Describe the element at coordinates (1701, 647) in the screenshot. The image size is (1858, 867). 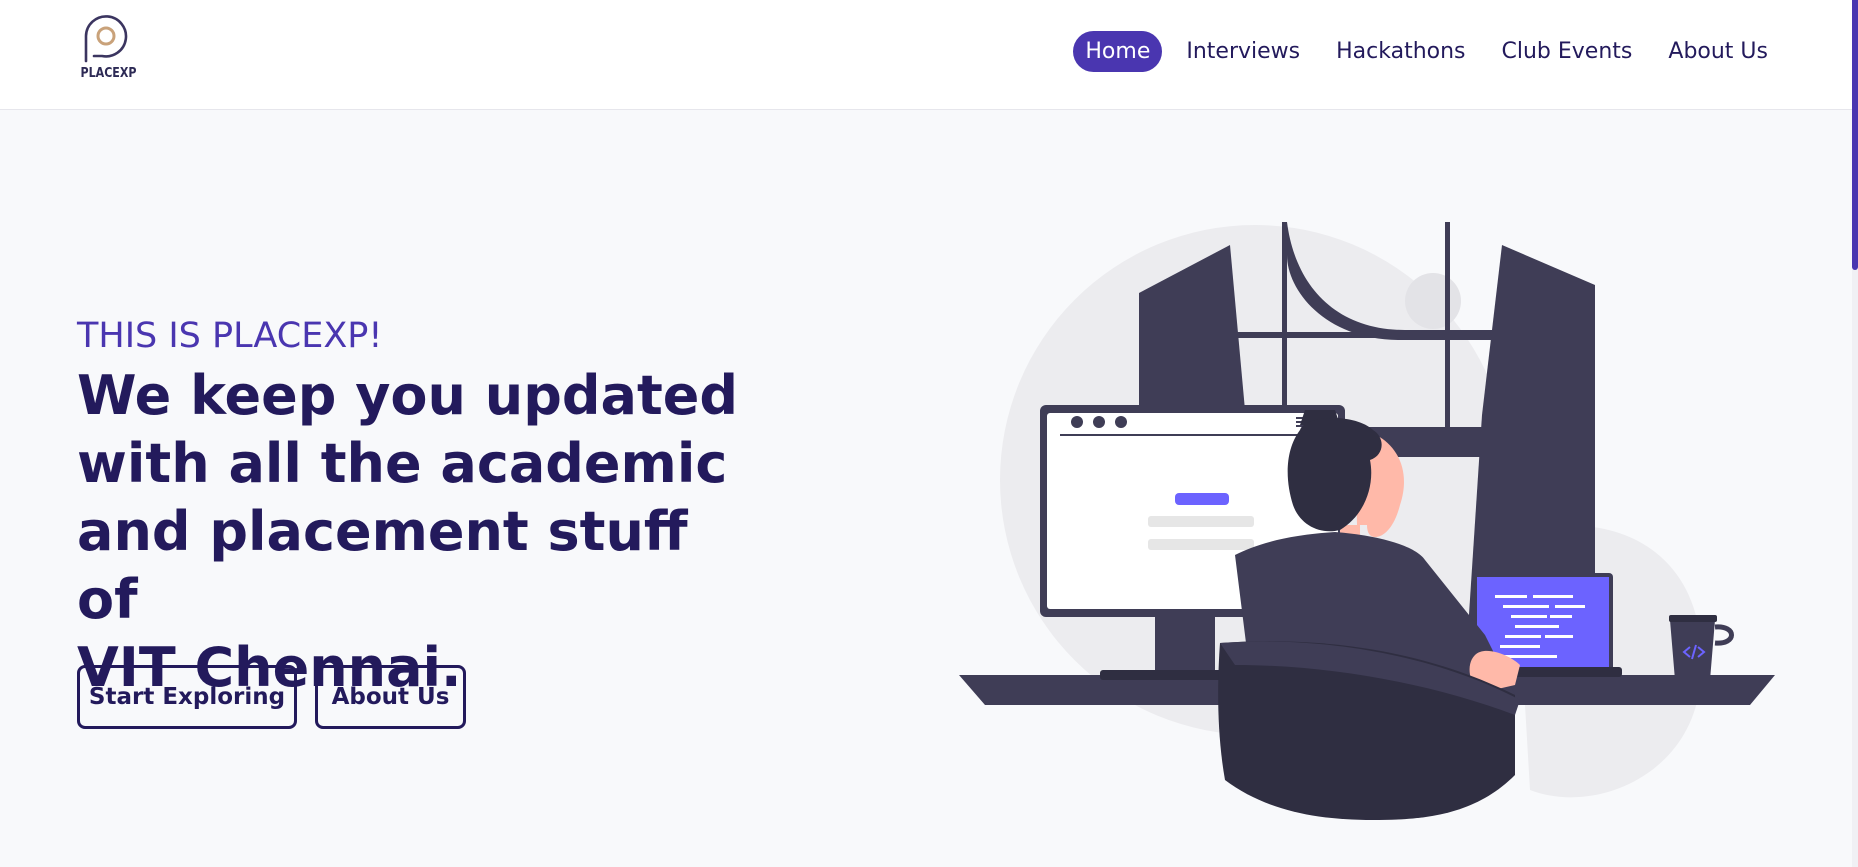
I see `coffee-mug-illustration` at that location.